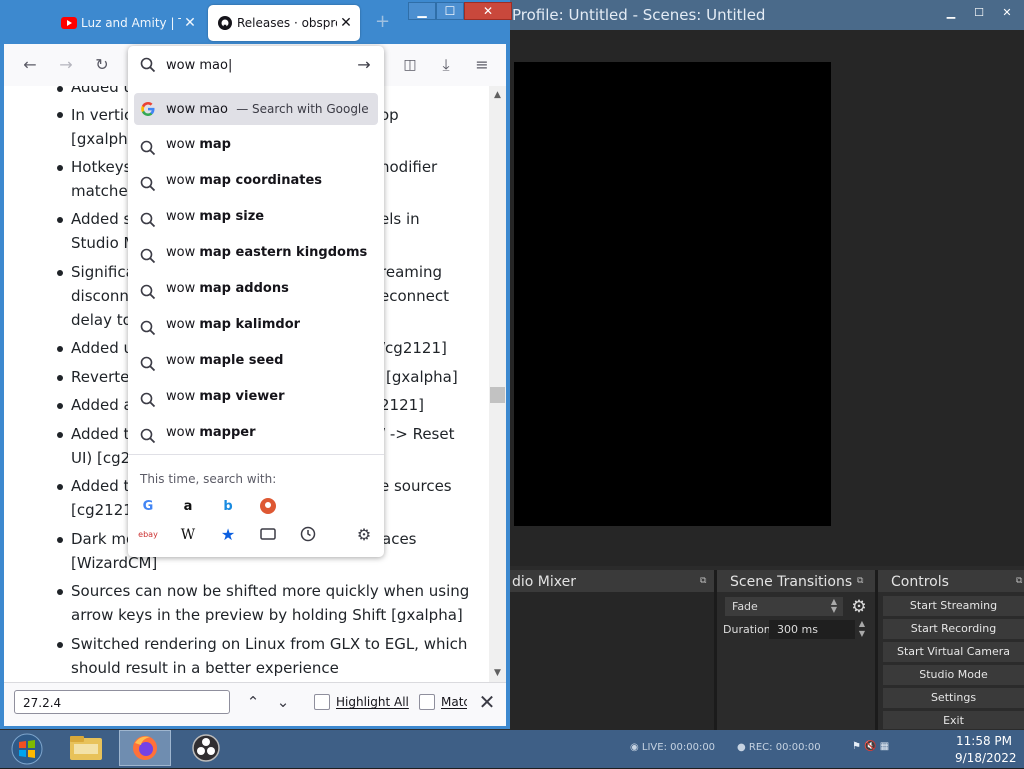  What do you see at coordinates (250, 324) in the screenshot?
I see `suggestion-completion: map kalimdor` at bounding box center [250, 324].